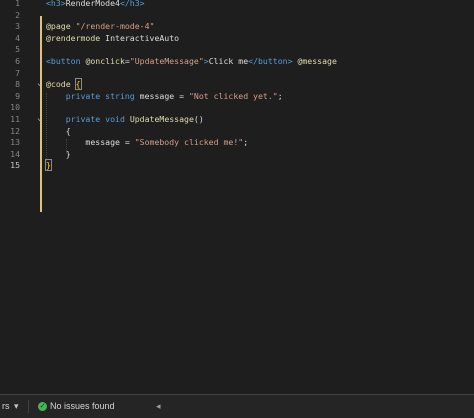  Describe the element at coordinates (17, 26) in the screenshot. I see `line-number: 3` at that location.